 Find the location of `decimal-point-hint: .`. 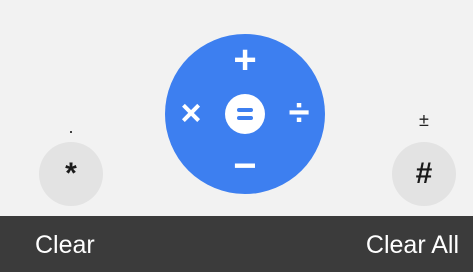

decimal-point-hint: . is located at coordinates (71, 127).